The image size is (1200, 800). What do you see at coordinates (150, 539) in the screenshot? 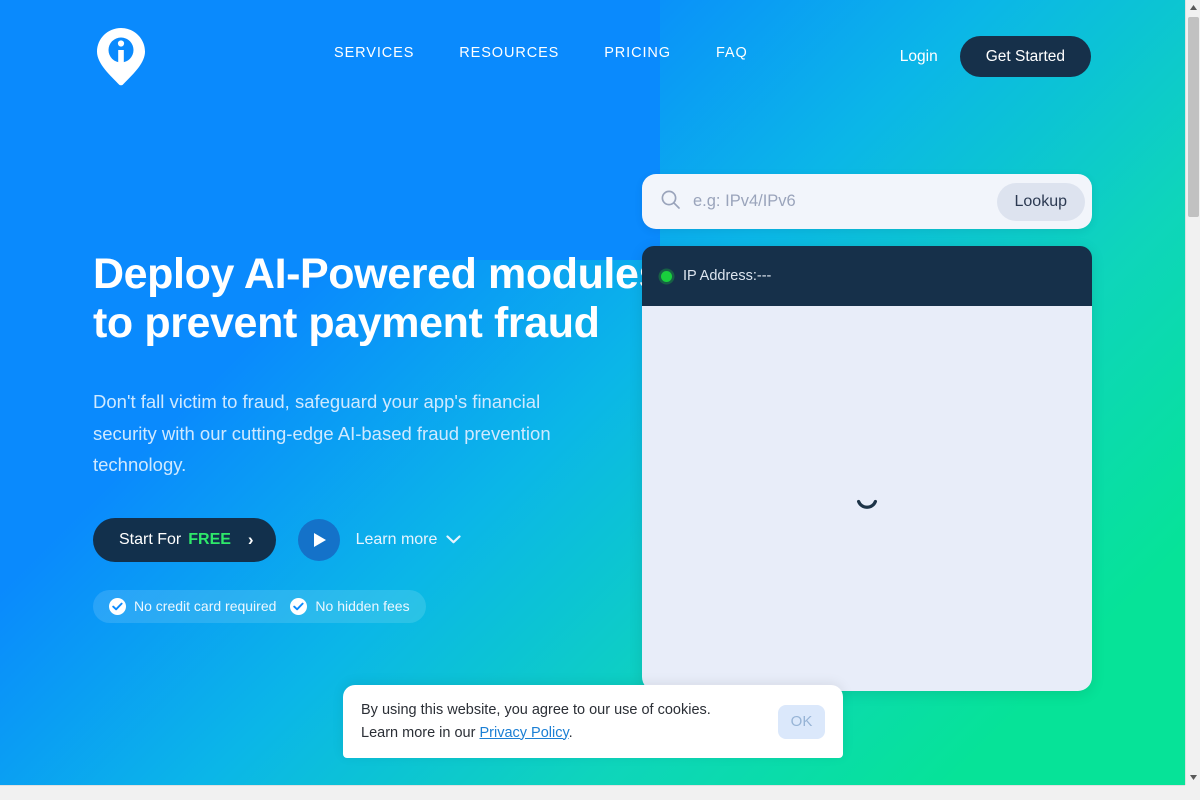
I see `start-button-prefix: Start For` at bounding box center [150, 539].